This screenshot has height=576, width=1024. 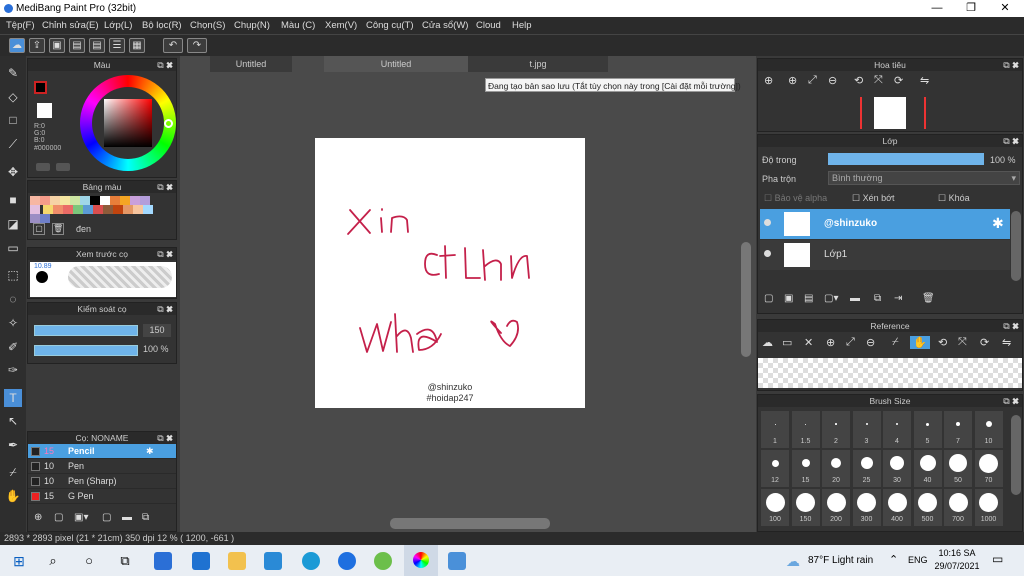 I want to click on cortana-icon: ○, so click(x=89, y=561).